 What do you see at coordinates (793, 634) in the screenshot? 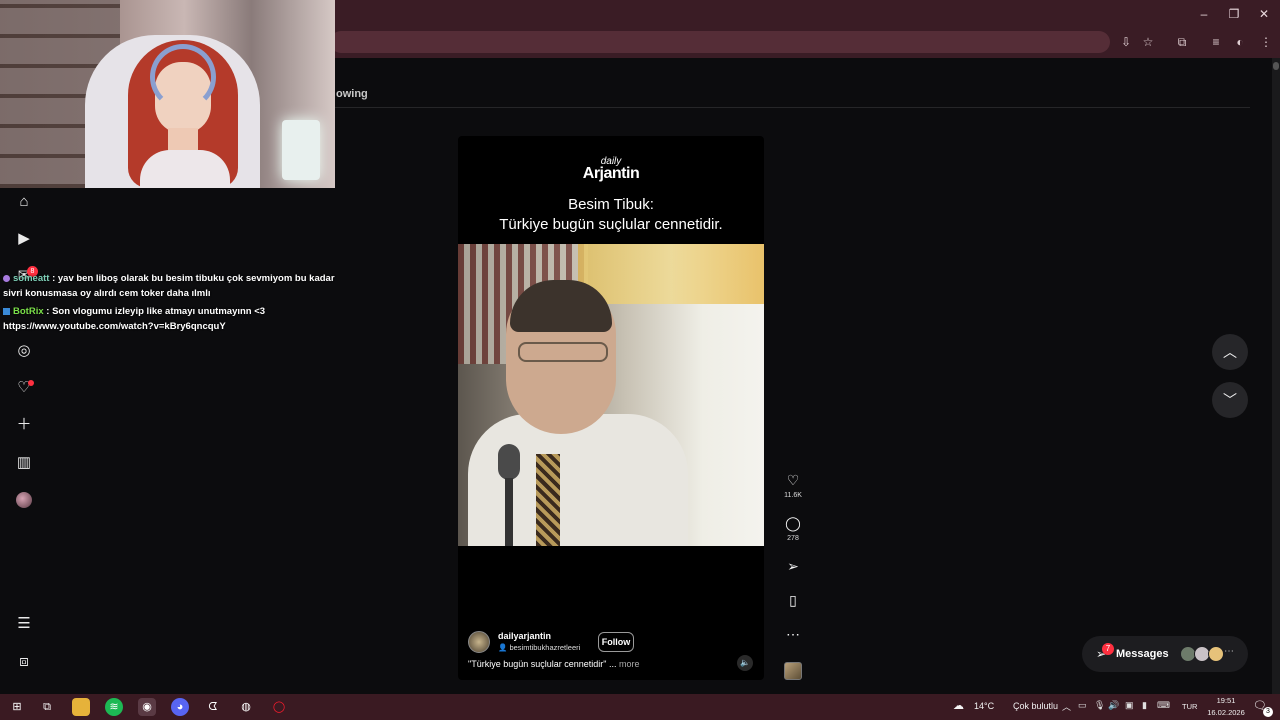
I see `more-options-icon: ⋯` at bounding box center [793, 634].